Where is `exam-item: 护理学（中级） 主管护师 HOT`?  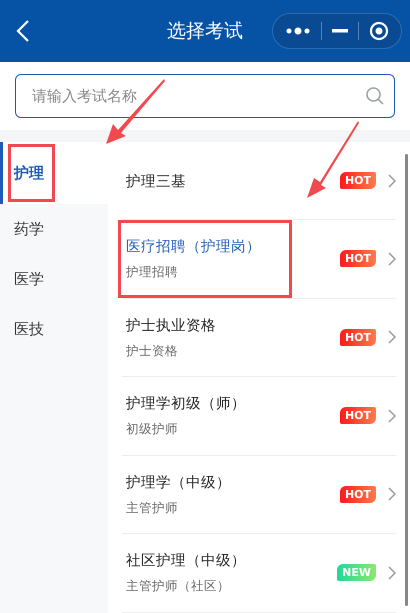 exam-item: 护理学（中级） 主管护师 HOT is located at coordinates (259, 495).